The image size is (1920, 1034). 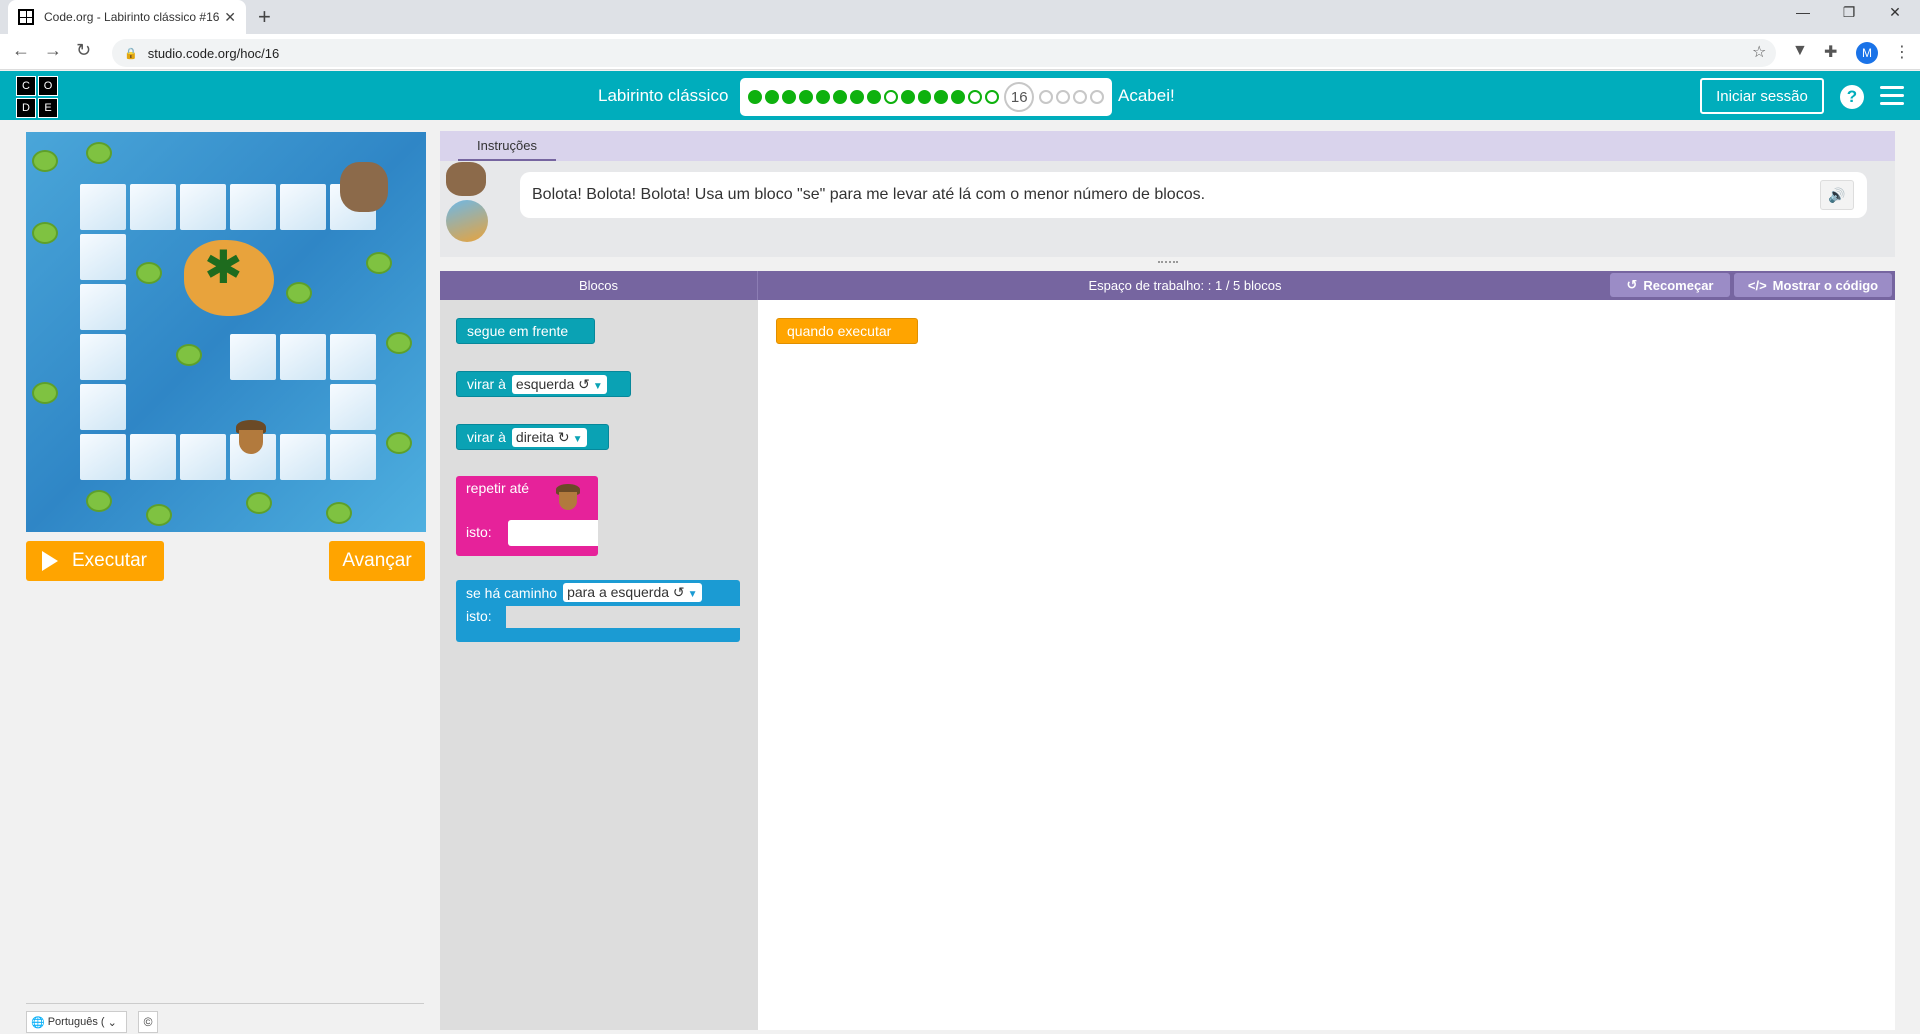 I want to click on browser-tab: Code.org - Labirinto clássico #16 ✕, so click(x=127, y=17).